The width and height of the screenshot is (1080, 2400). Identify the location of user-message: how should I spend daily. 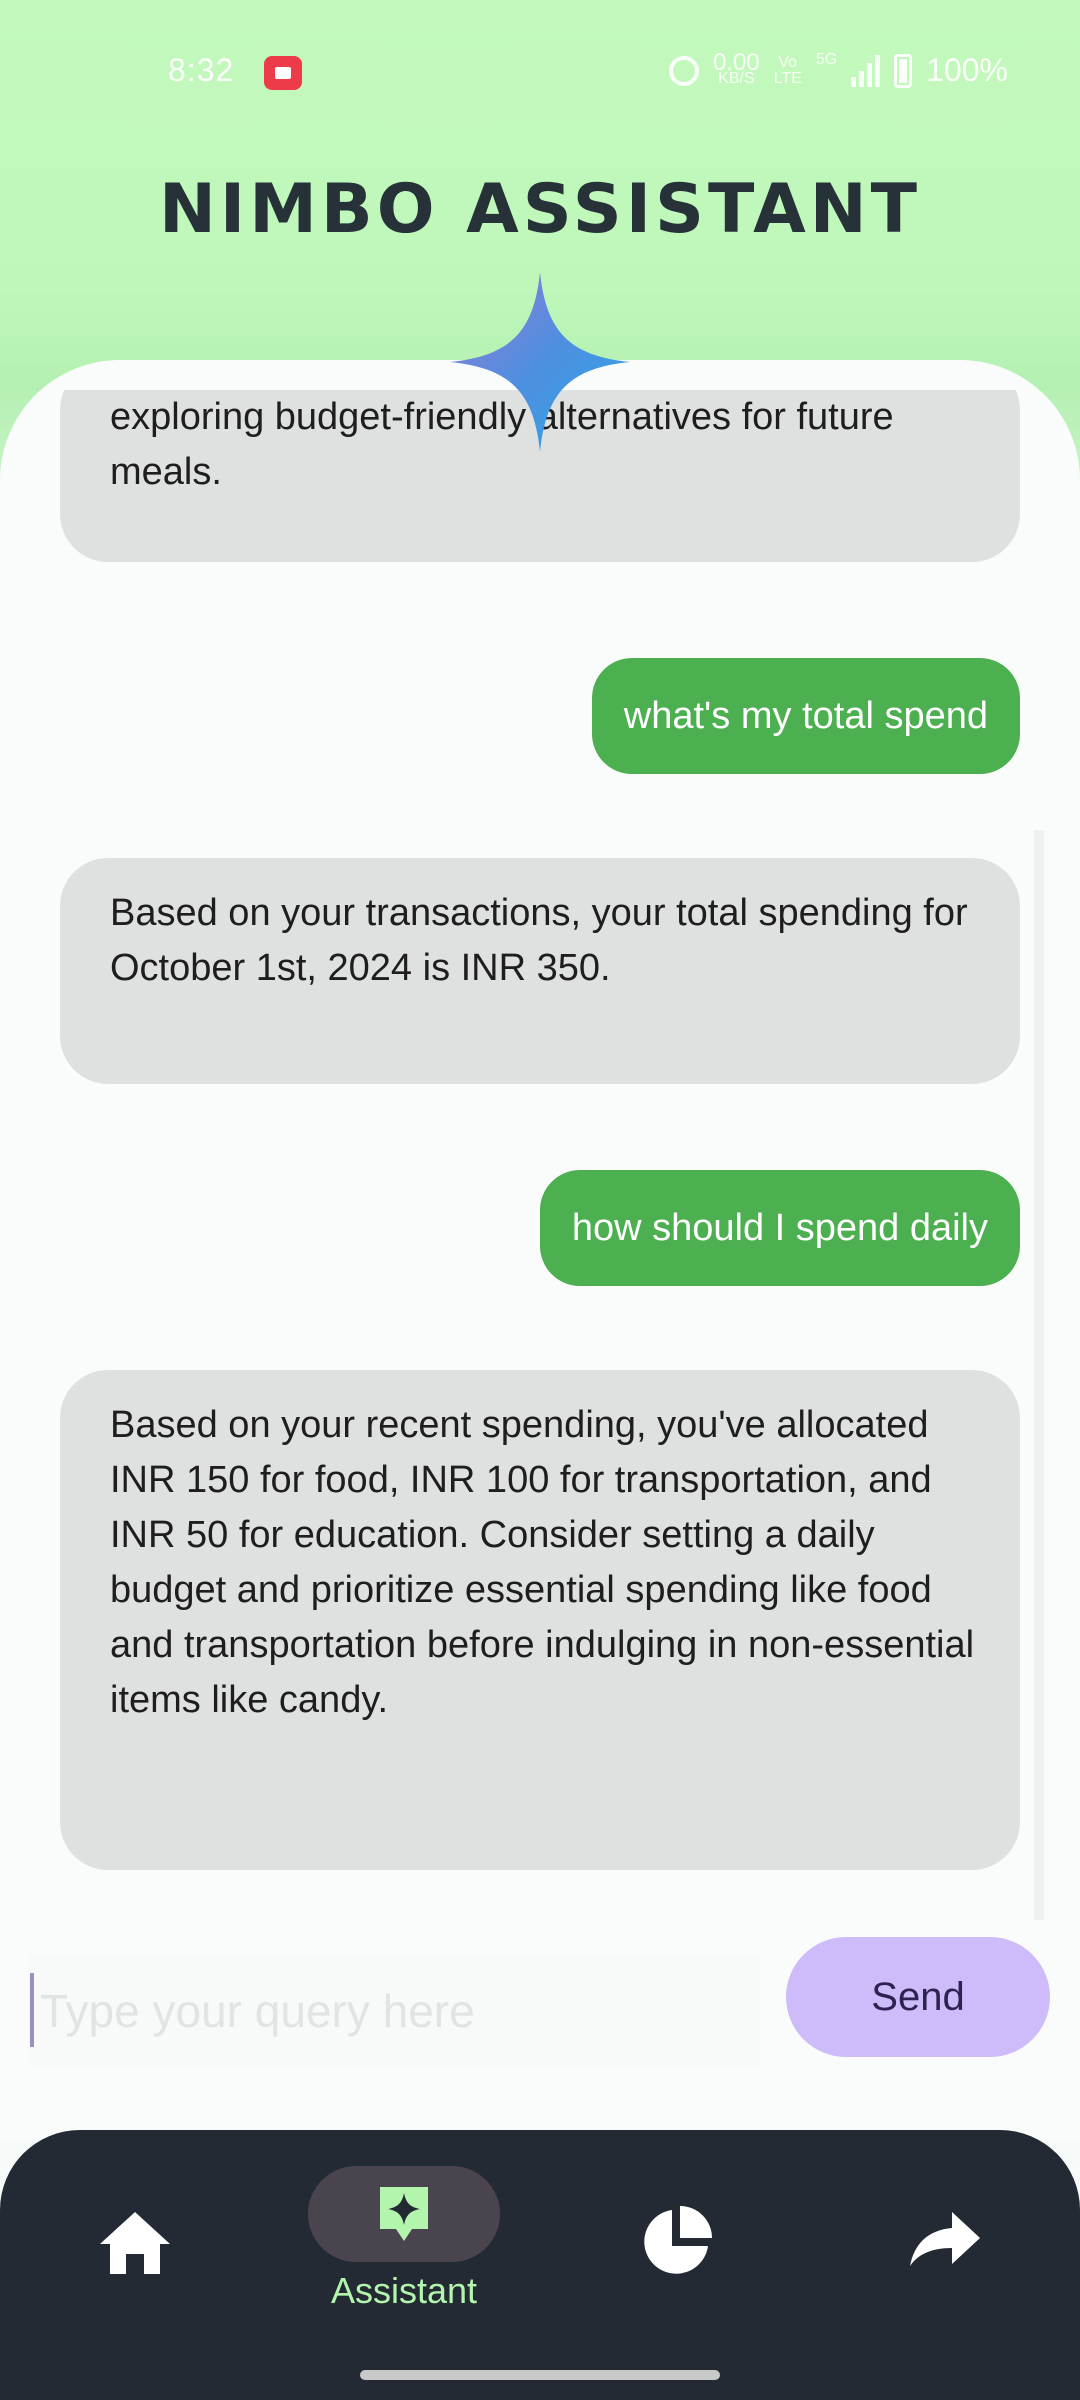
(779, 1228).